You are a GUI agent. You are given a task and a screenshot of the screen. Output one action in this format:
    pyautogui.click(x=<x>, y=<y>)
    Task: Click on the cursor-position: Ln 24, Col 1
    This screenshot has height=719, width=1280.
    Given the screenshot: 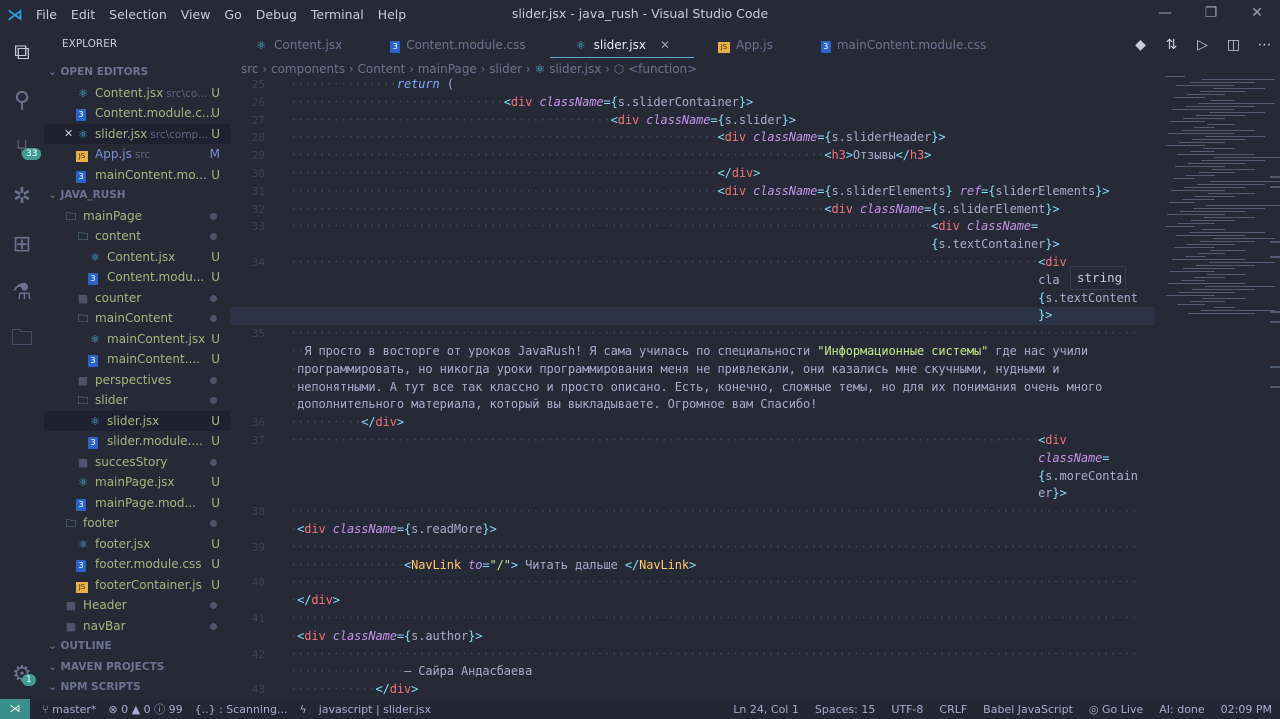 What is the action you would take?
    pyautogui.click(x=766, y=709)
    